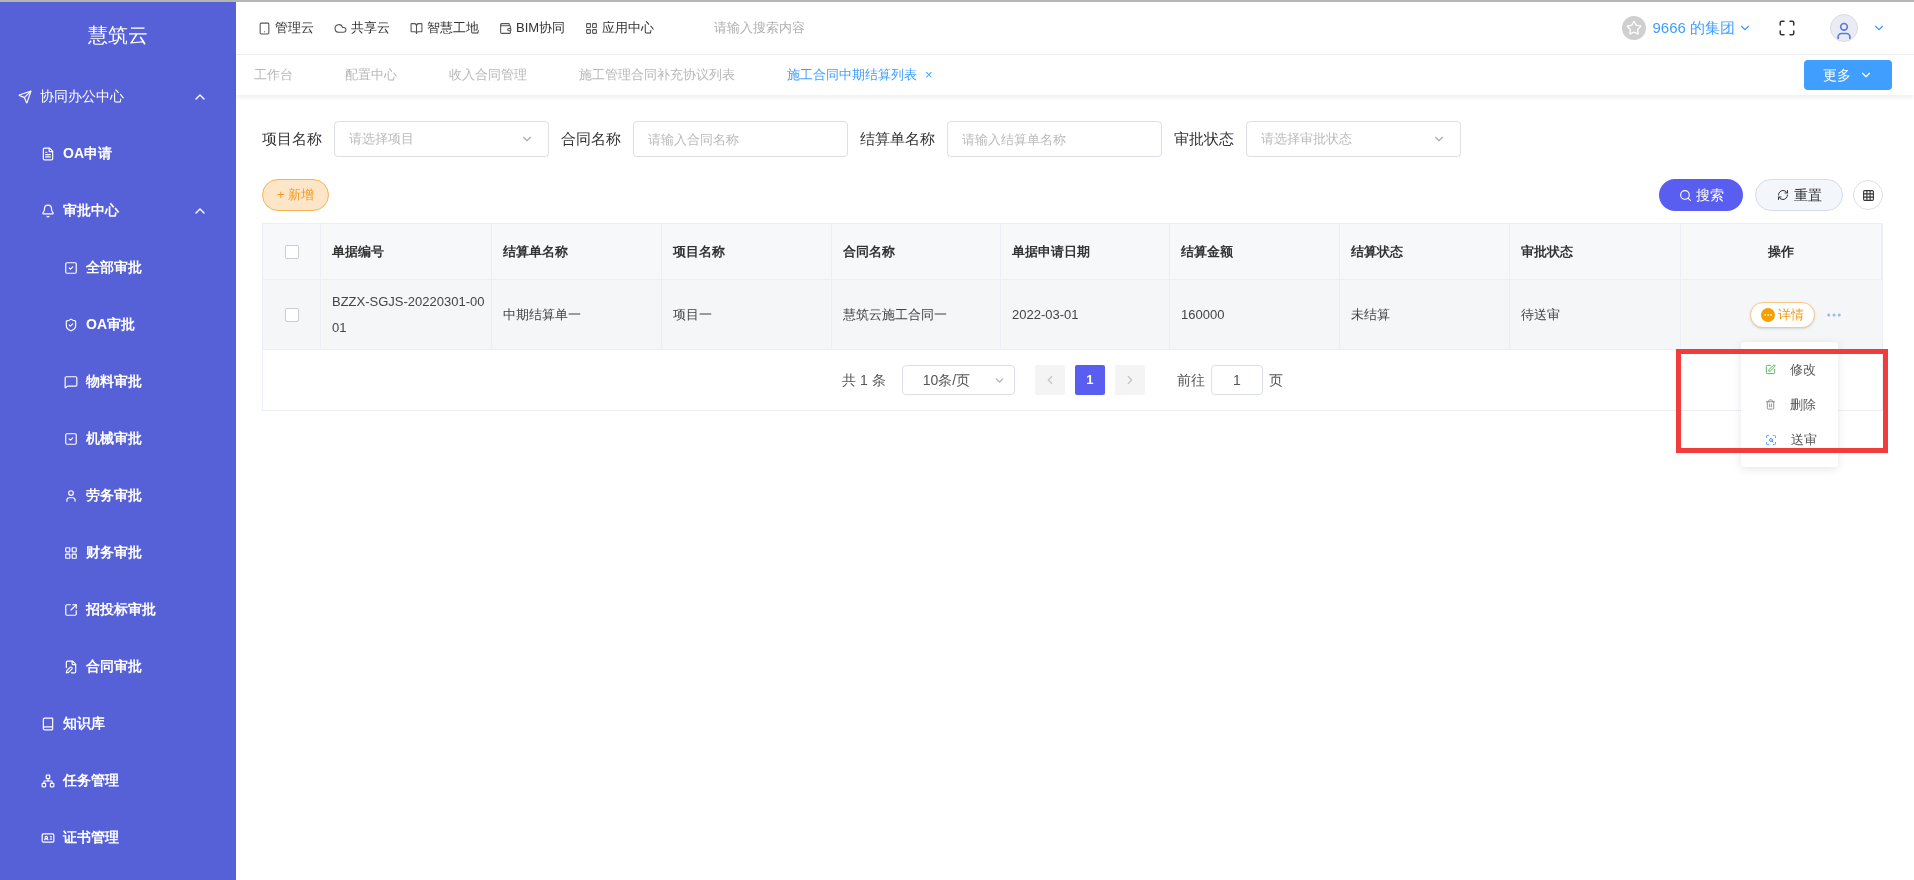  Describe the element at coordinates (1701, 195) in the screenshot. I see `search-button: 搜索` at that location.